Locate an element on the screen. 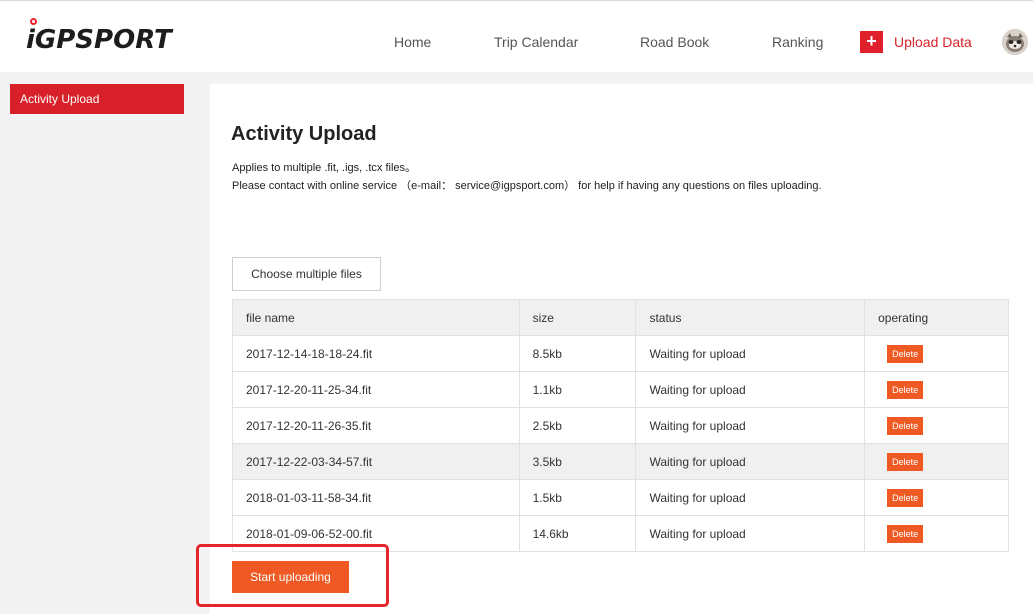 Image resolution: width=1033 pixels, height=614 pixels. nav-ranking: Ranking is located at coordinates (797, 42).